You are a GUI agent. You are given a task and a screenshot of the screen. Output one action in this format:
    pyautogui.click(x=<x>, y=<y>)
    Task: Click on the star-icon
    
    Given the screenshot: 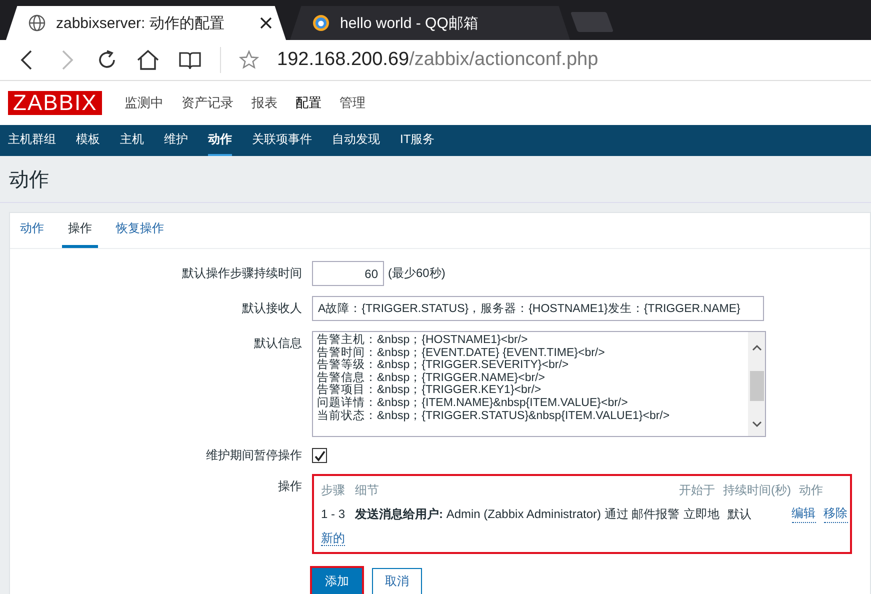 What is the action you would take?
    pyautogui.click(x=249, y=60)
    